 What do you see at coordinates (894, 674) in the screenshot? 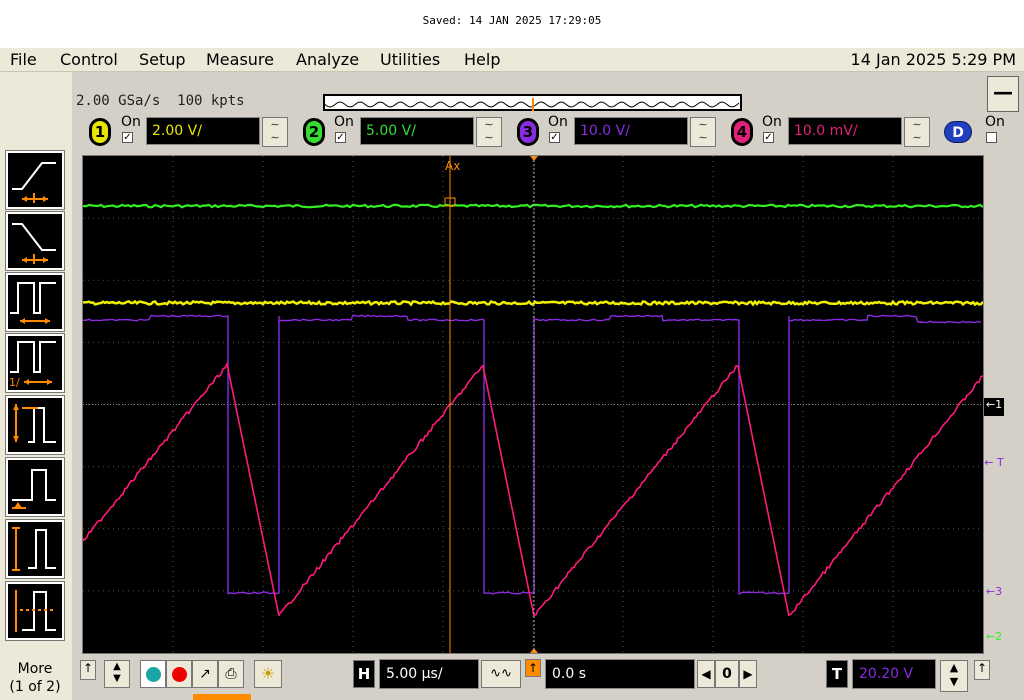
I see `trigger-level-field: 20.20 V` at bounding box center [894, 674].